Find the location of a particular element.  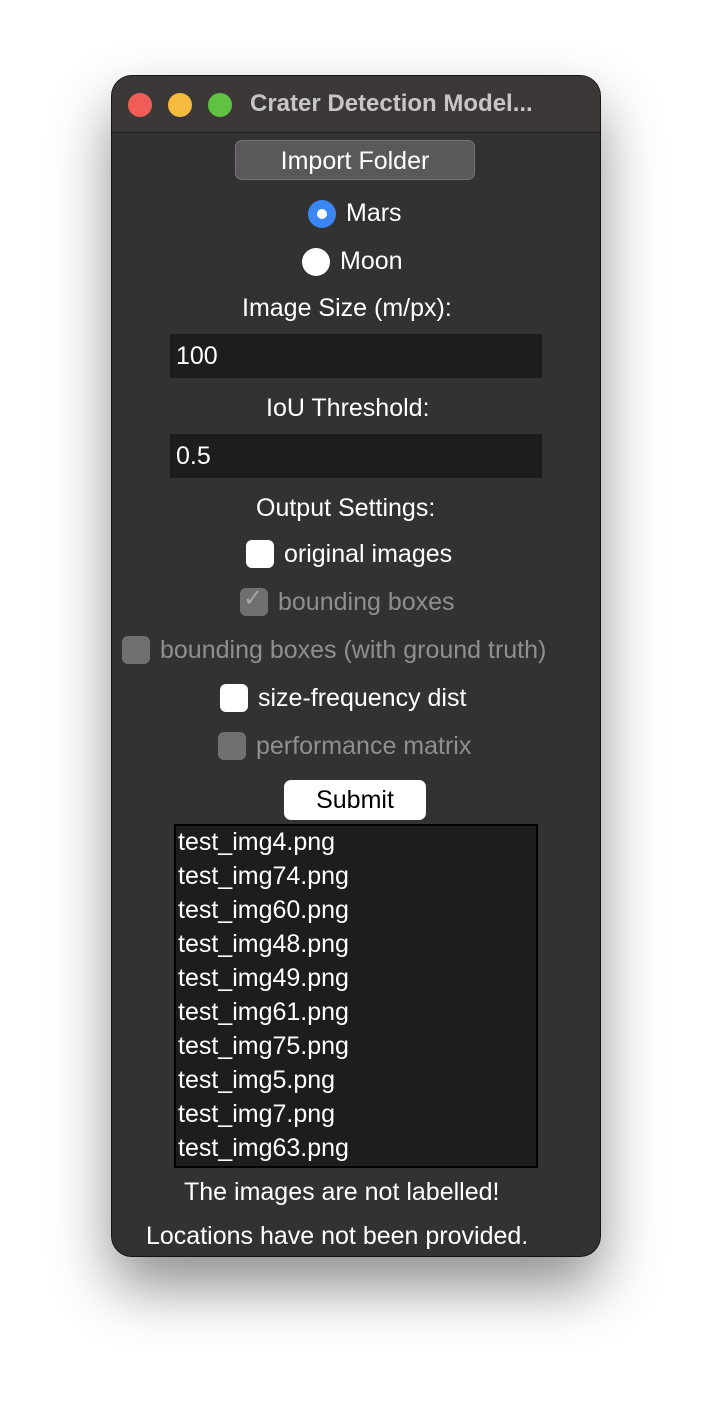

original-images-checkbox is located at coordinates (260, 554).